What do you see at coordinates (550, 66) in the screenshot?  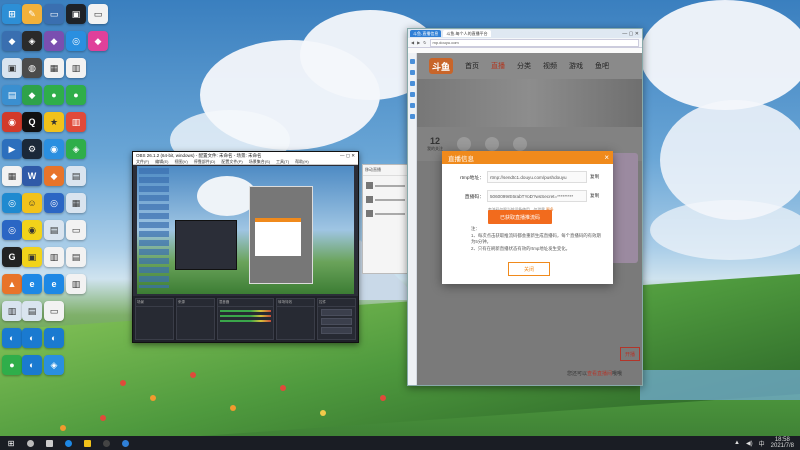 I see `nav-item: 视频` at bounding box center [550, 66].